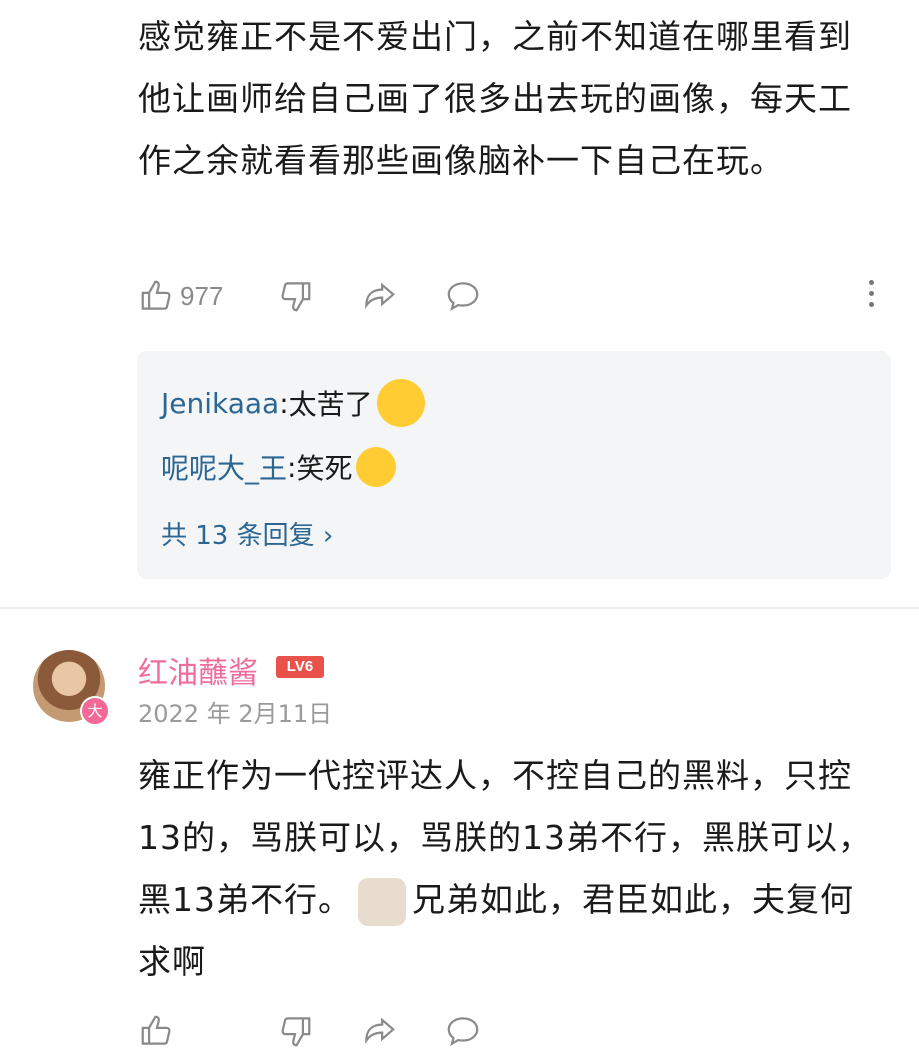 This screenshot has width=919, height=1052. I want to click on reply-item: 呢呢大_王 : 笑死, so click(279, 467).